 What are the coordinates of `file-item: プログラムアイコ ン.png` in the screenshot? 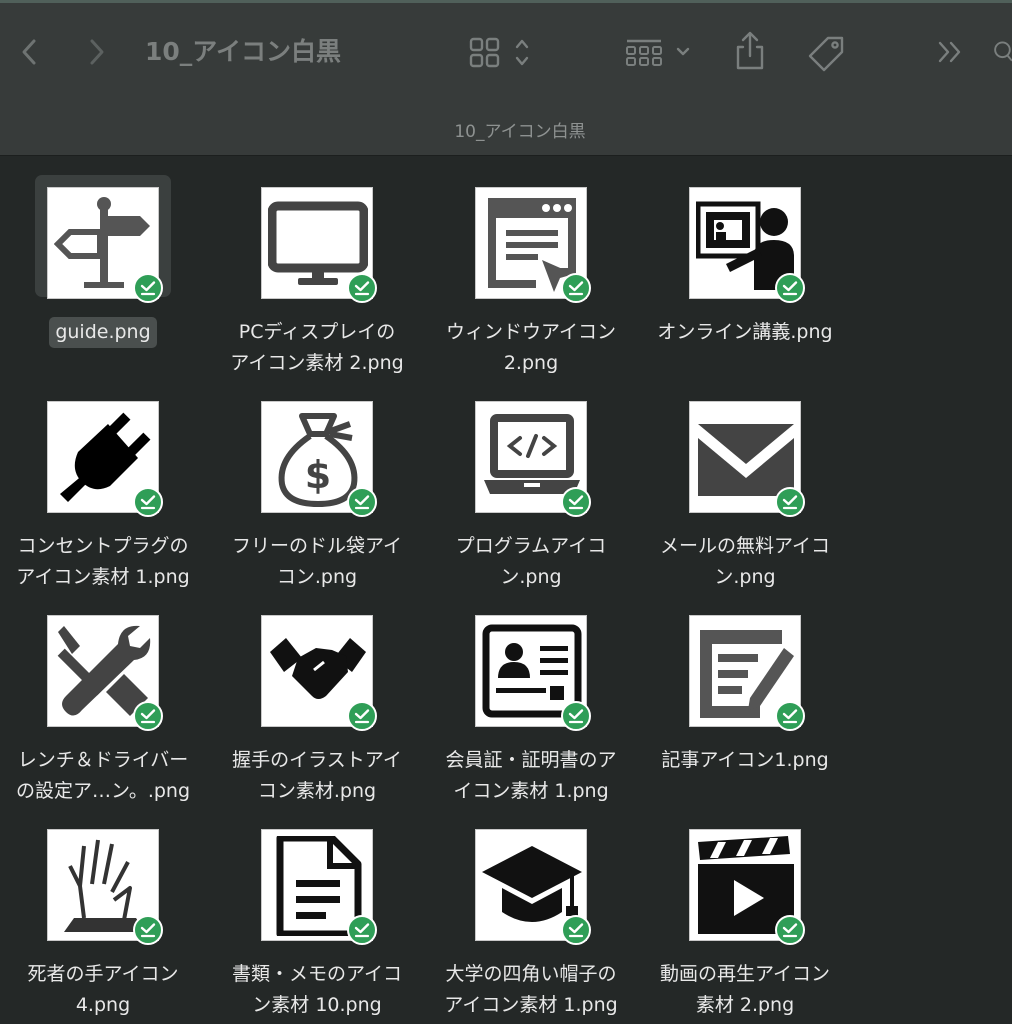 It's located at (531, 479).